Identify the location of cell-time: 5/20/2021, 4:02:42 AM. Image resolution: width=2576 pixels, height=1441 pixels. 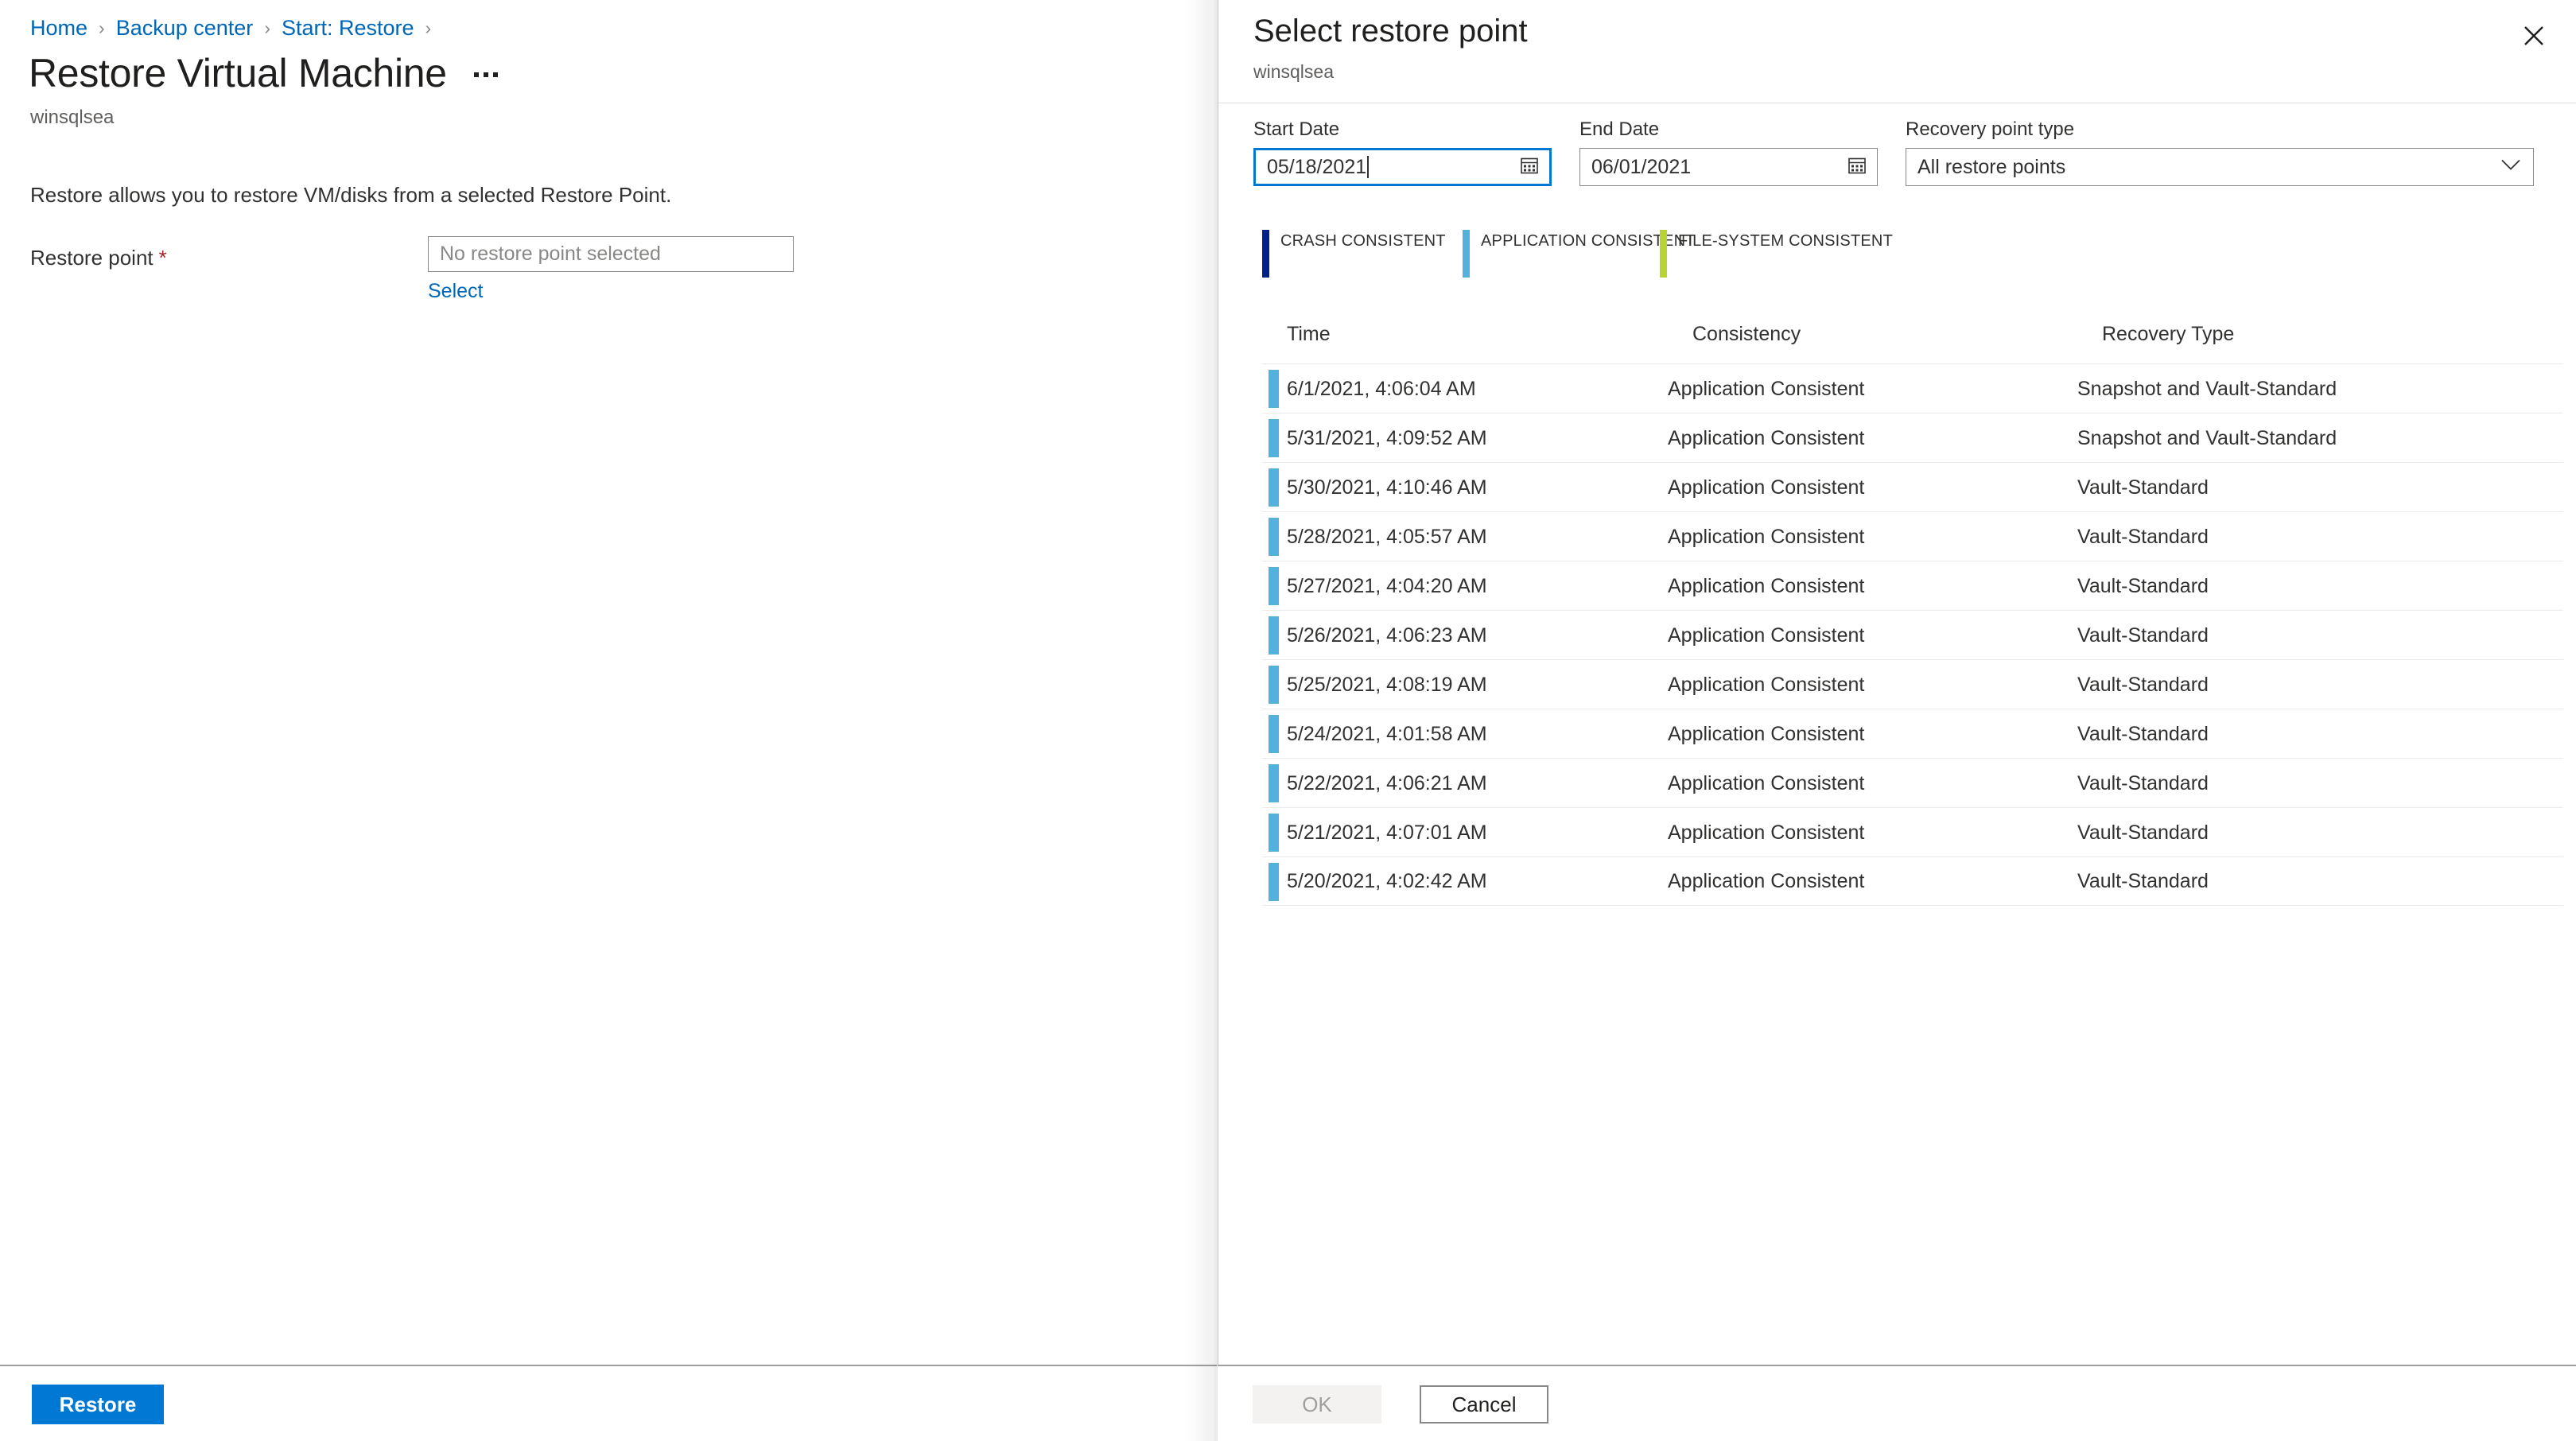
(1387, 881).